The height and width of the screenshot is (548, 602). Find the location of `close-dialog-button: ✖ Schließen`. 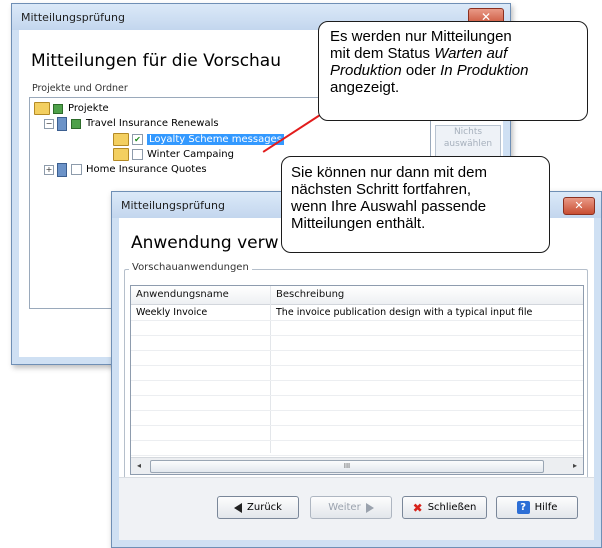

close-dialog-button: ✖ Schließen is located at coordinates (444, 507).